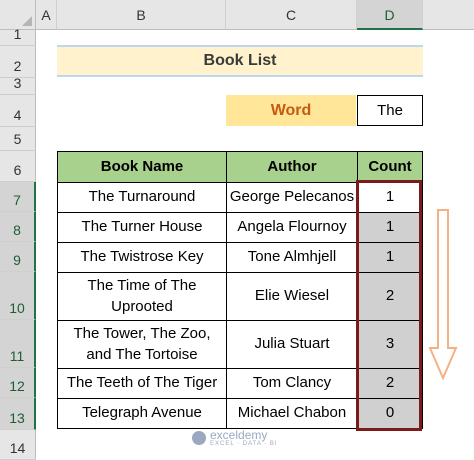 The height and width of the screenshot is (460, 474). Describe the element at coordinates (199, 438) in the screenshot. I see `exceldemy-logo-icon` at that location.